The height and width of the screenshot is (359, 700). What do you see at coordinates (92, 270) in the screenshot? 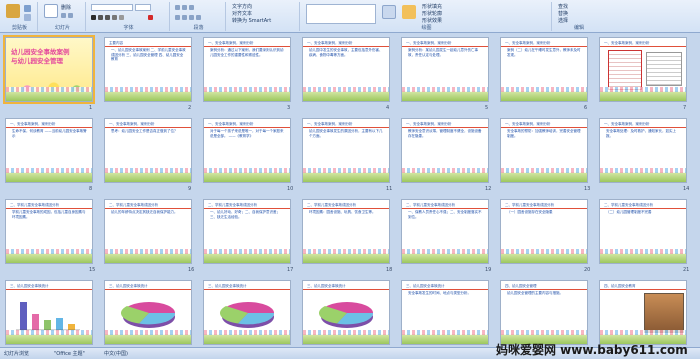
I see `slide-number: 15` at bounding box center [92, 270].